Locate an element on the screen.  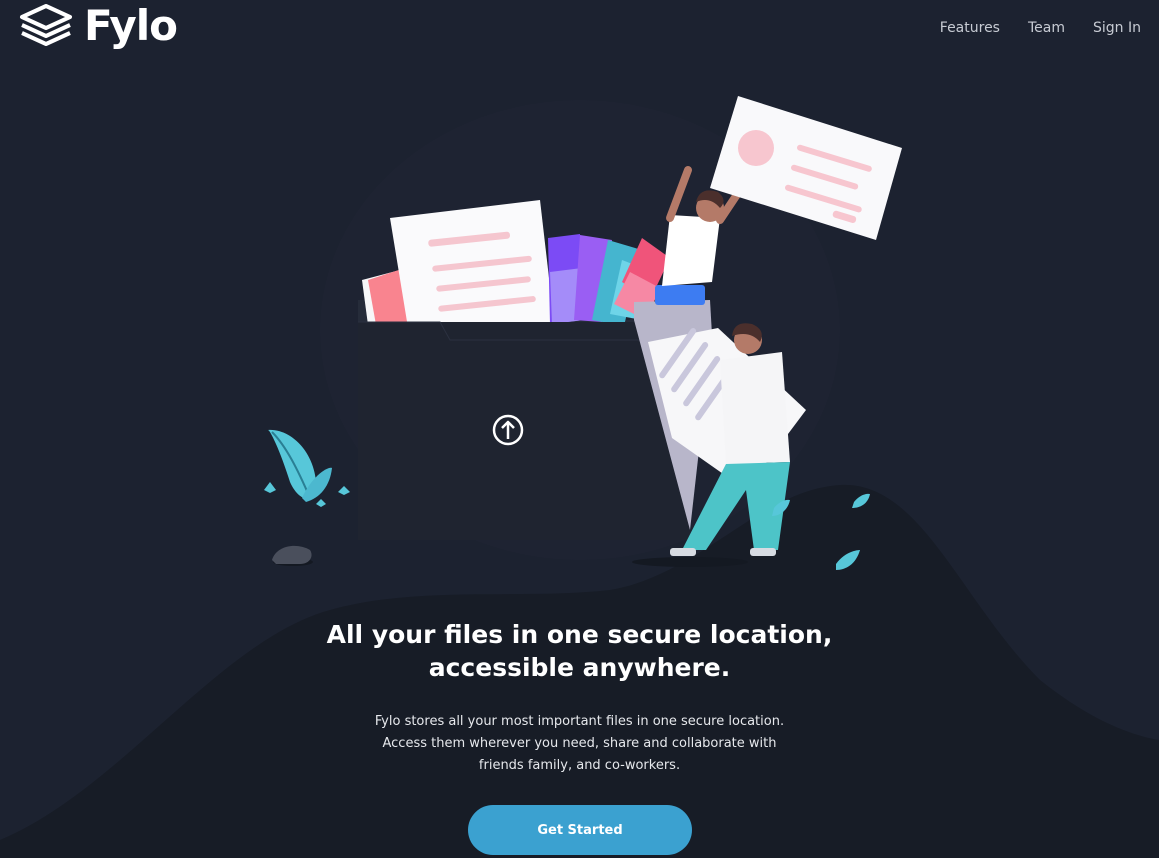
hero-title-line: accessible anywhere. is located at coordinates (579, 667).